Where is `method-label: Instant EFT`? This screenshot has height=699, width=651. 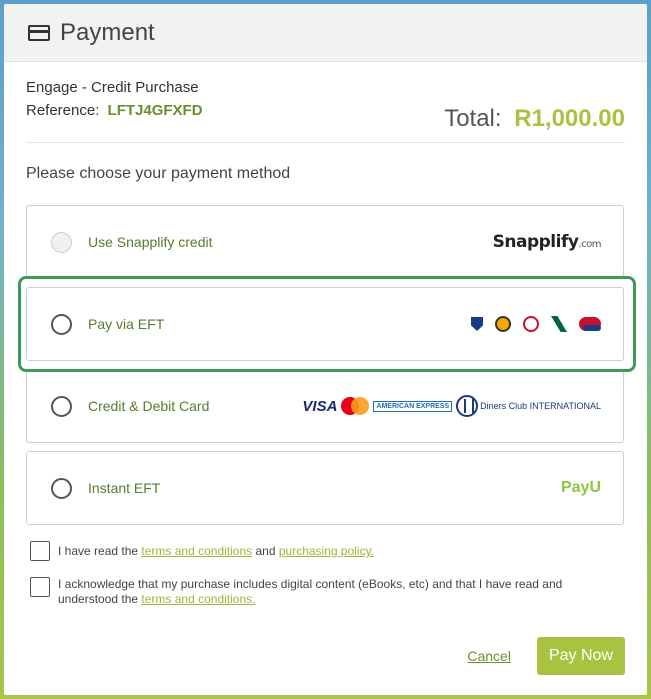
method-label: Instant EFT is located at coordinates (124, 488).